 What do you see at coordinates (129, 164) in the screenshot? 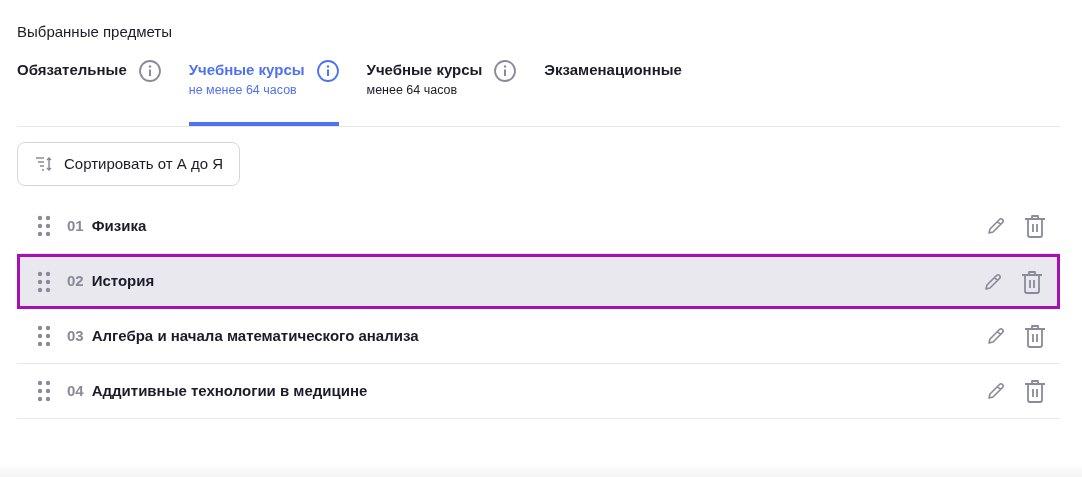
I see `sort-button: Сортировать от А до Я` at bounding box center [129, 164].